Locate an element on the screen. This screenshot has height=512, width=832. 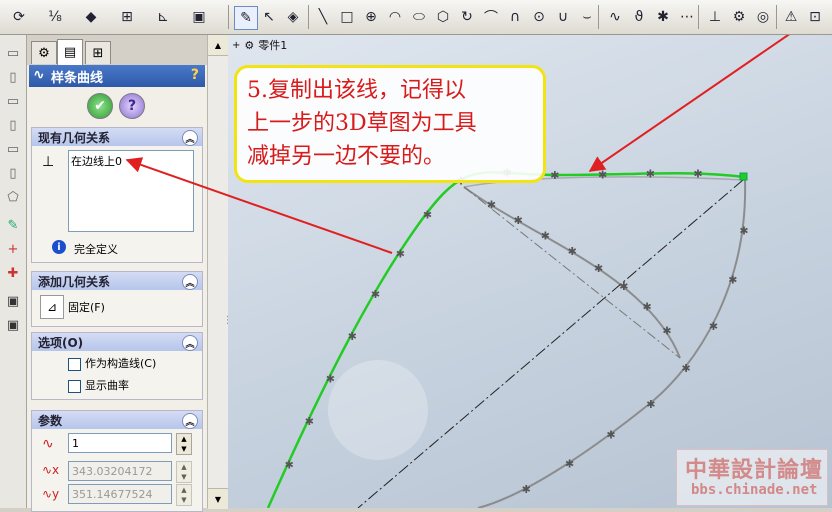
construction-checkbox: 作为构造线(C) is located at coordinates (112, 363).